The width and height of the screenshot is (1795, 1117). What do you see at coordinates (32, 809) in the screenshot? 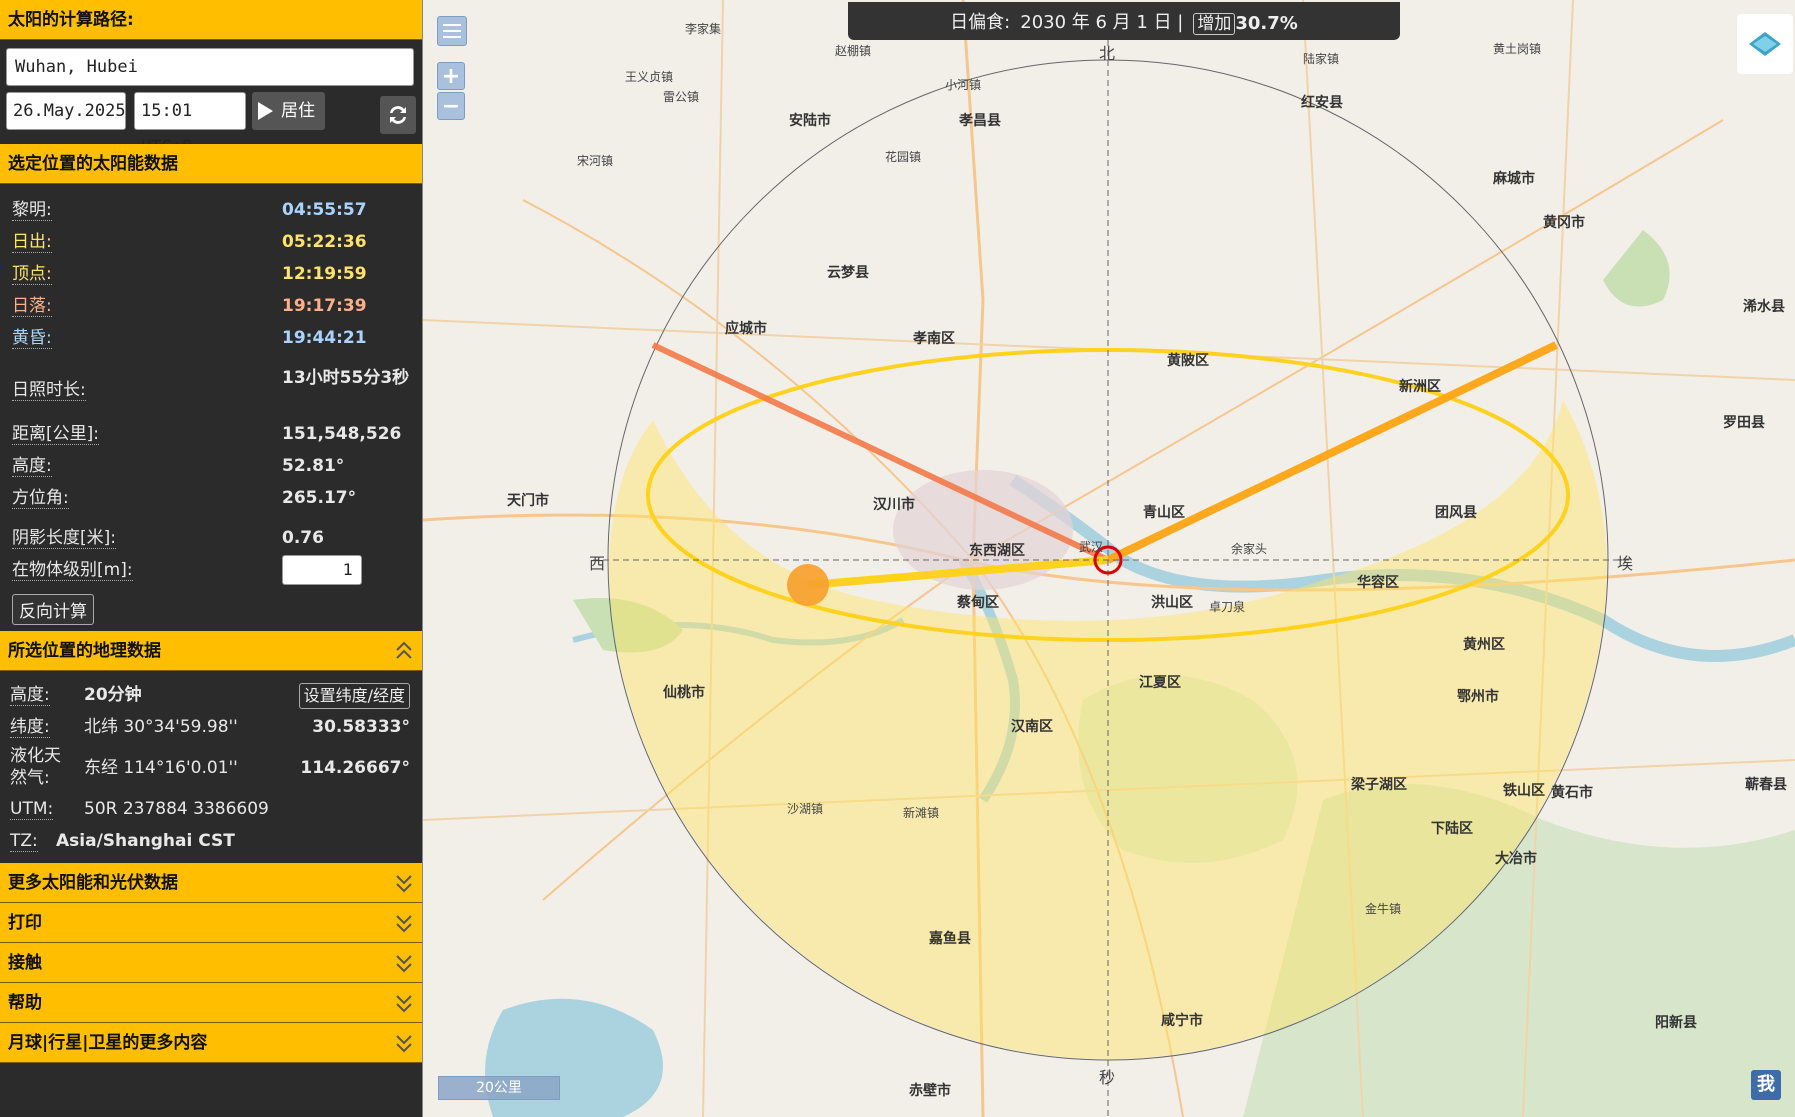
I see `utm-label: UTM:` at bounding box center [32, 809].